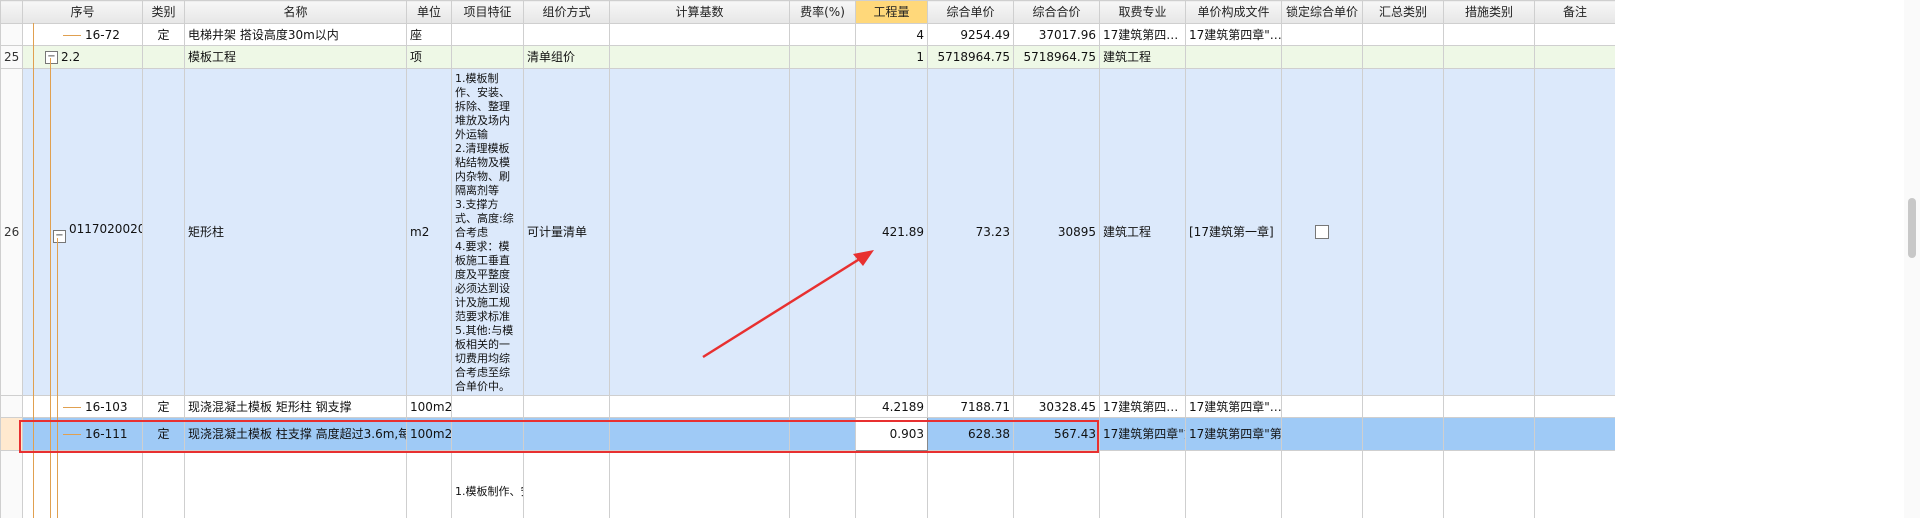 This screenshot has width=1920, height=518. Describe the element at coordinates (1489, 12) in the screenshot. I see `header-measure-type: 措施类别` at that location.